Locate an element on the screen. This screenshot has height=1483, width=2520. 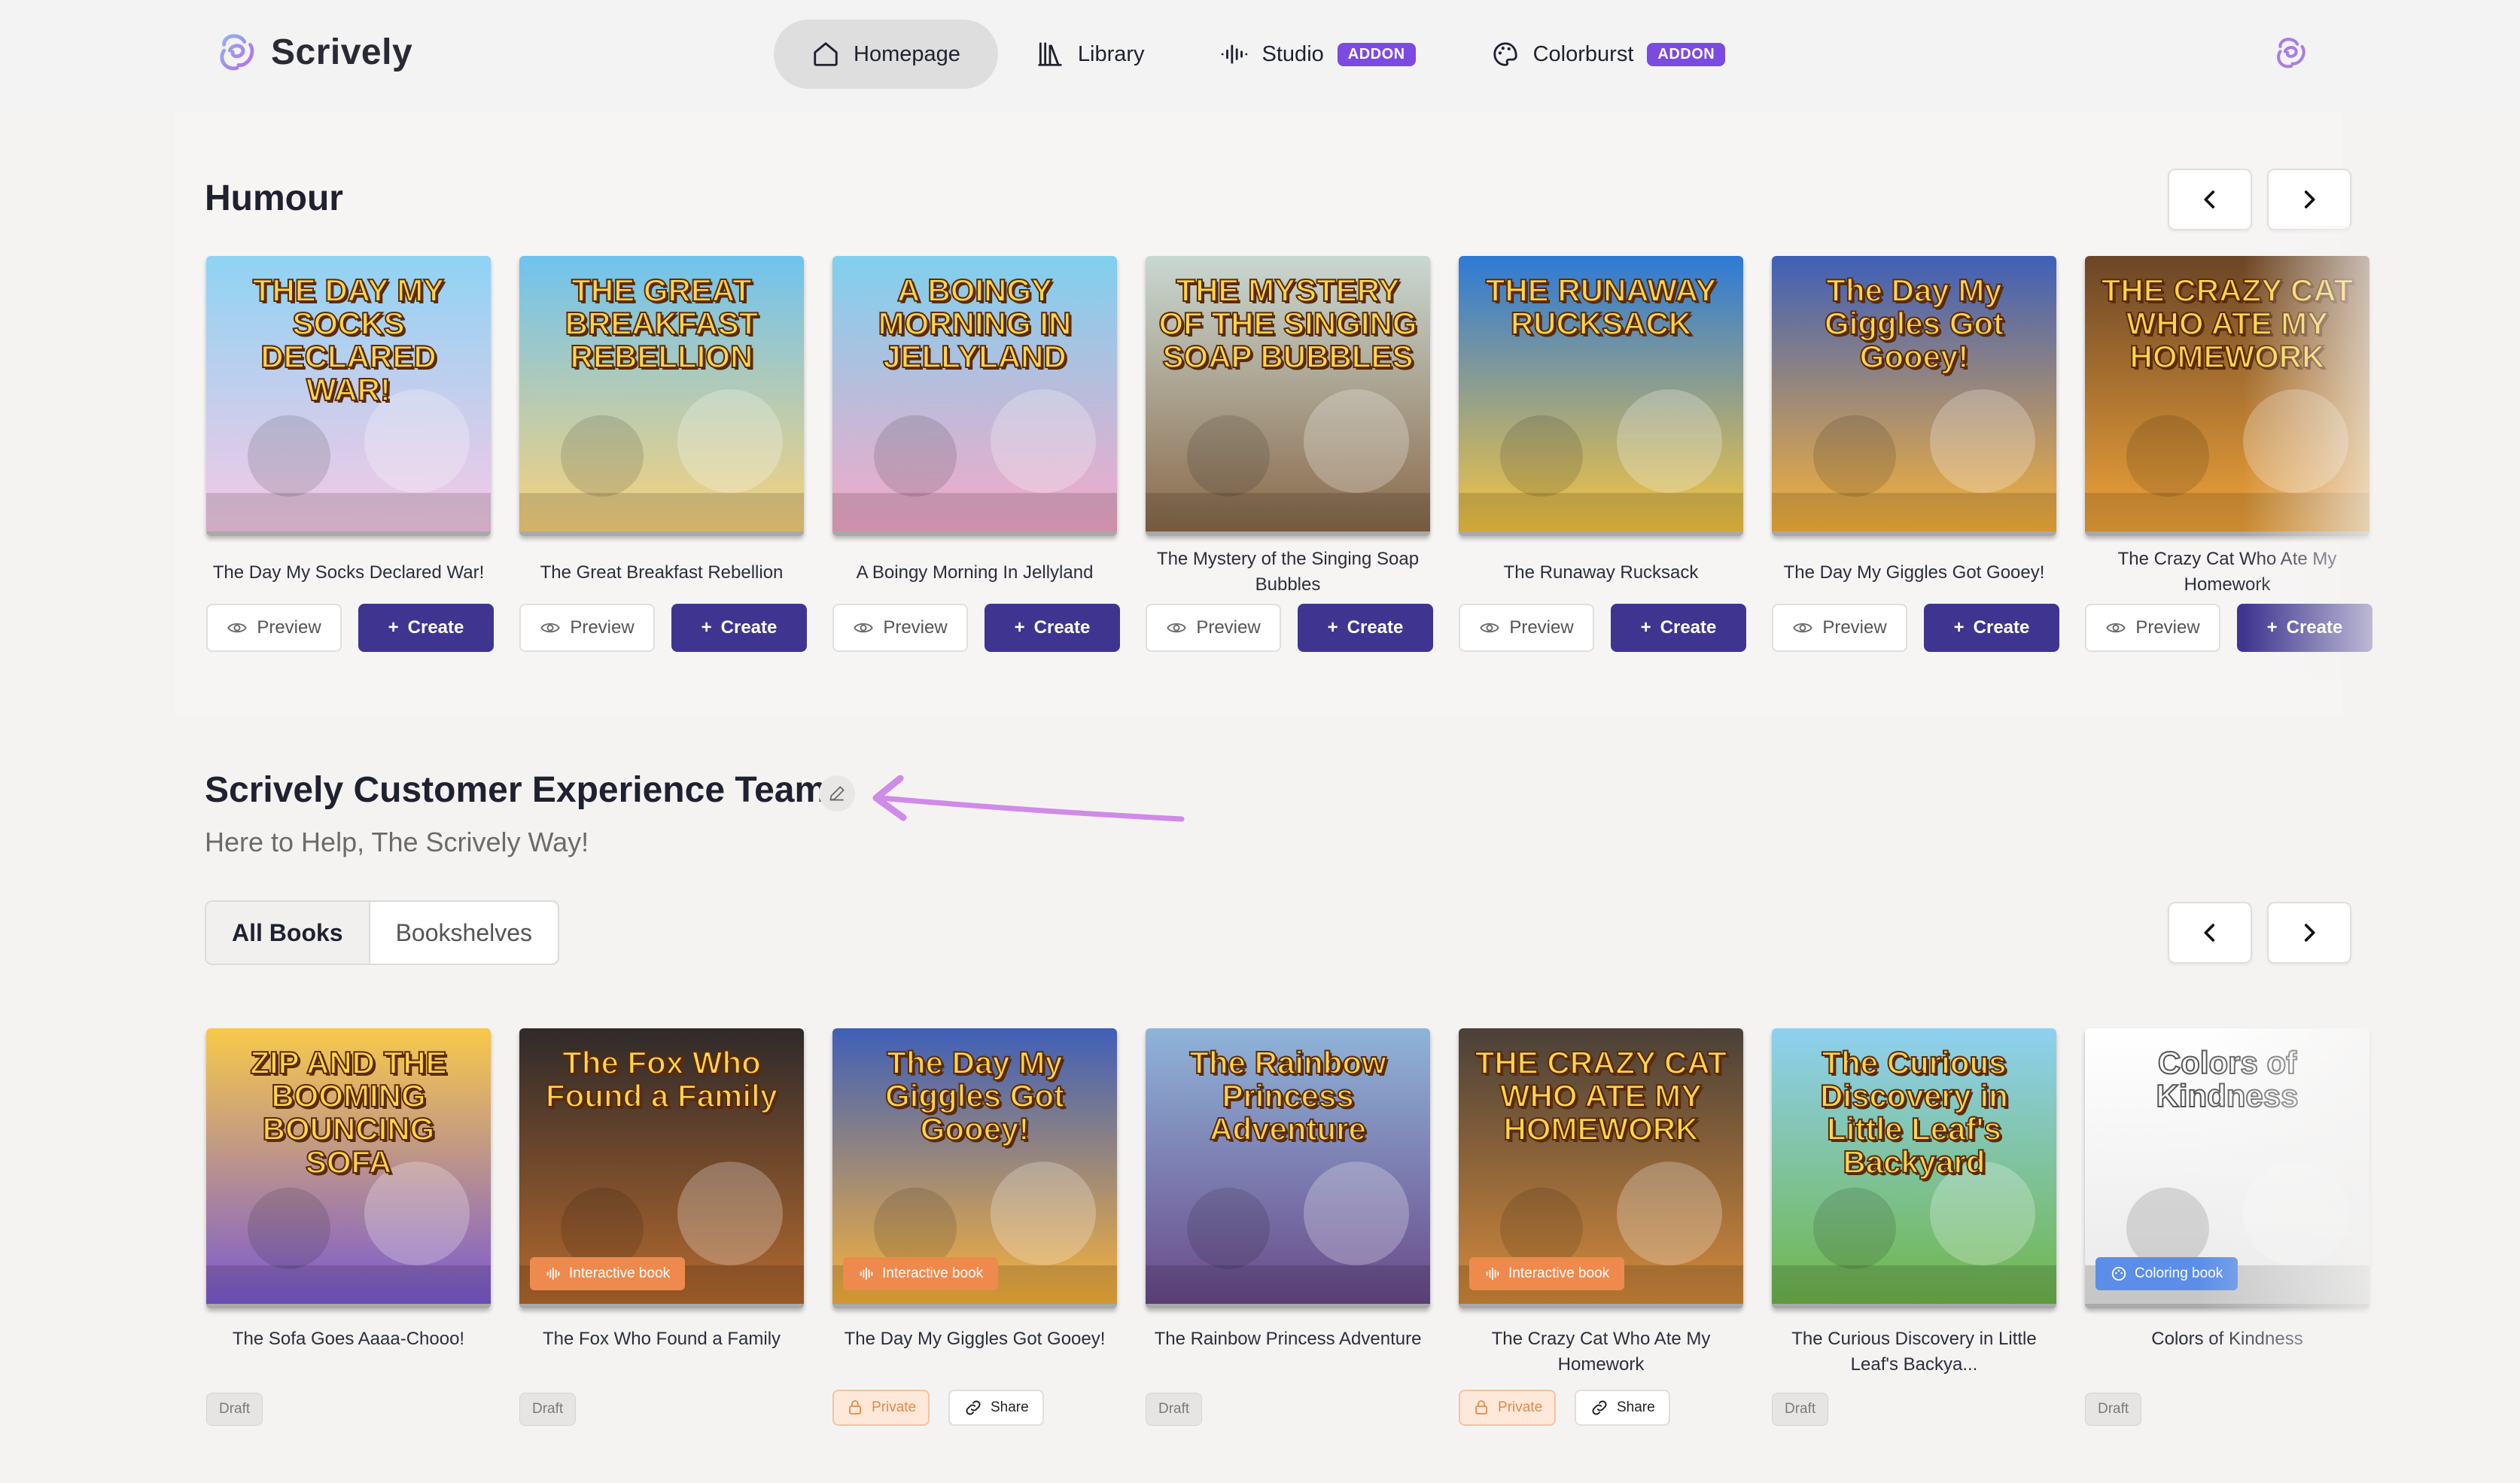
team-prev-button is located at coordinates (2210, 933).